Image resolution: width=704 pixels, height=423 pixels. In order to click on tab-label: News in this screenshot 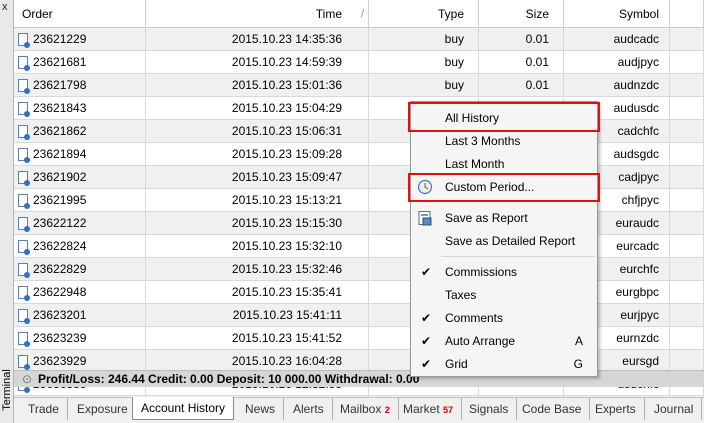, I will do `click(260, 409)`.